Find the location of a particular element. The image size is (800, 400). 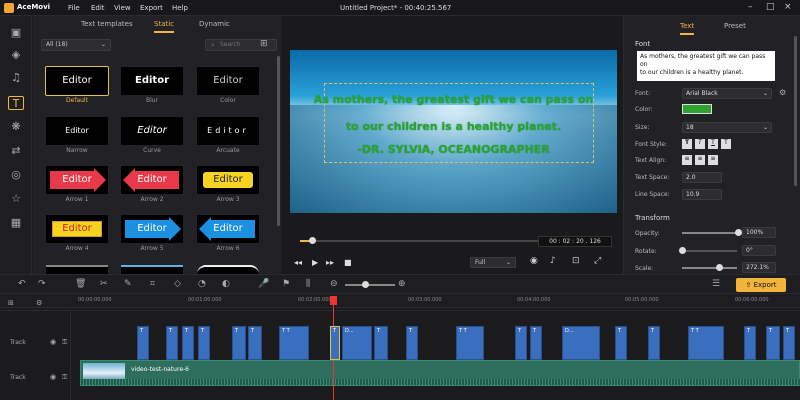

template-arrow-5: Editor is located at coordinates (152, 229).